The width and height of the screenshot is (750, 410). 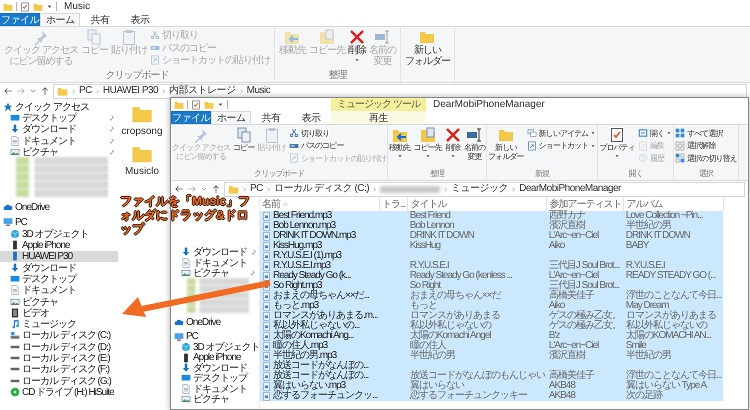 I want to click on file-row: 私以外私じゃないの... 私以外私じゃないの ゲスの極み乙女。 私以外私じゃないの, so click(x=492, y=326).